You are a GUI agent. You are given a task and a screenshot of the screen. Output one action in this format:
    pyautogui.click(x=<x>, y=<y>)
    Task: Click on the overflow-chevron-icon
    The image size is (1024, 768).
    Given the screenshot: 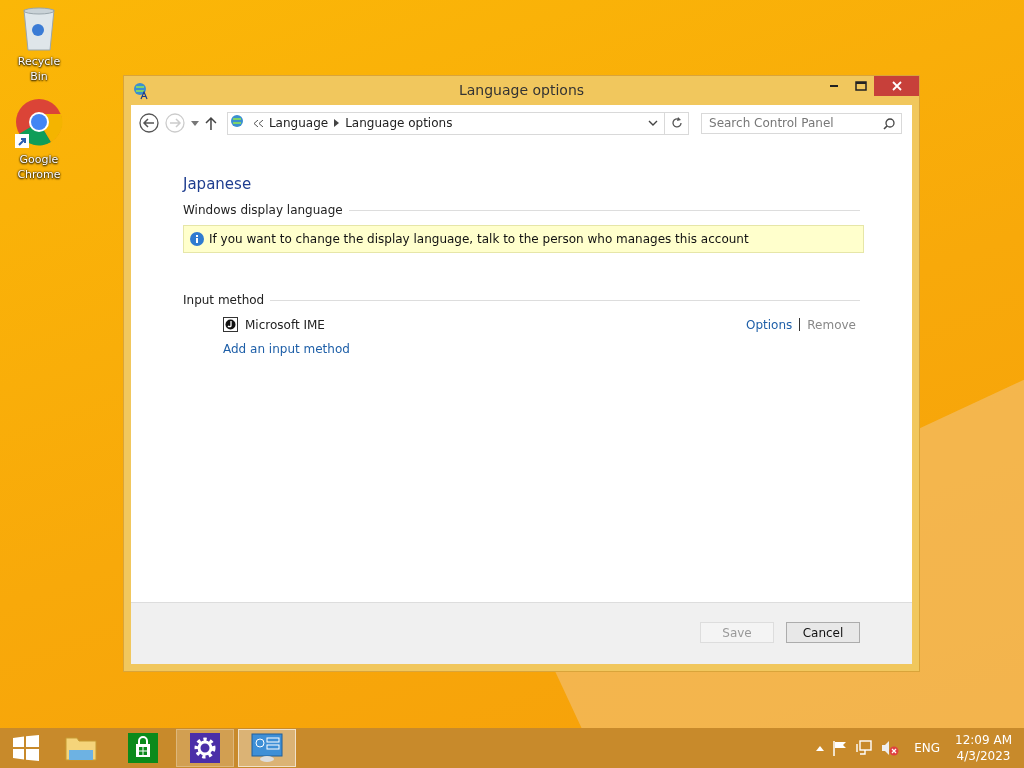 What is the action you would take?
    pyautogui.click(x=258, y=123)
    